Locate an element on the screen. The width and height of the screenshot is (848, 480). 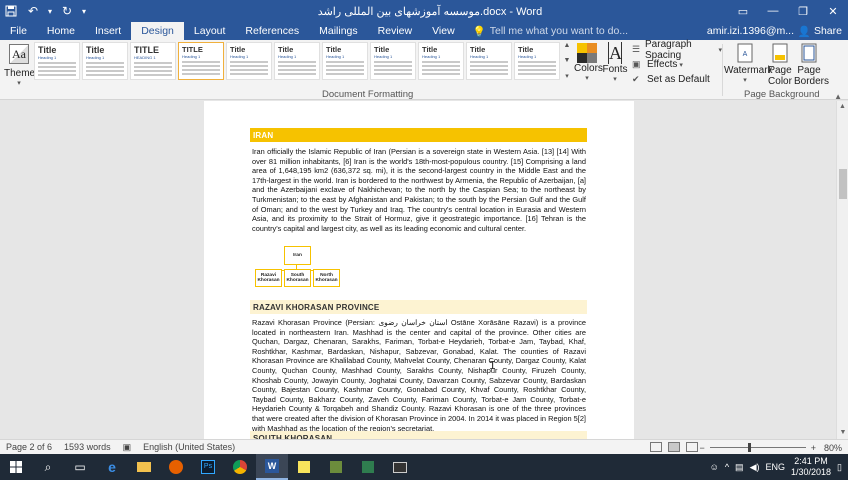
task-view-icon: ▭ is located at coordinates (80, 467).